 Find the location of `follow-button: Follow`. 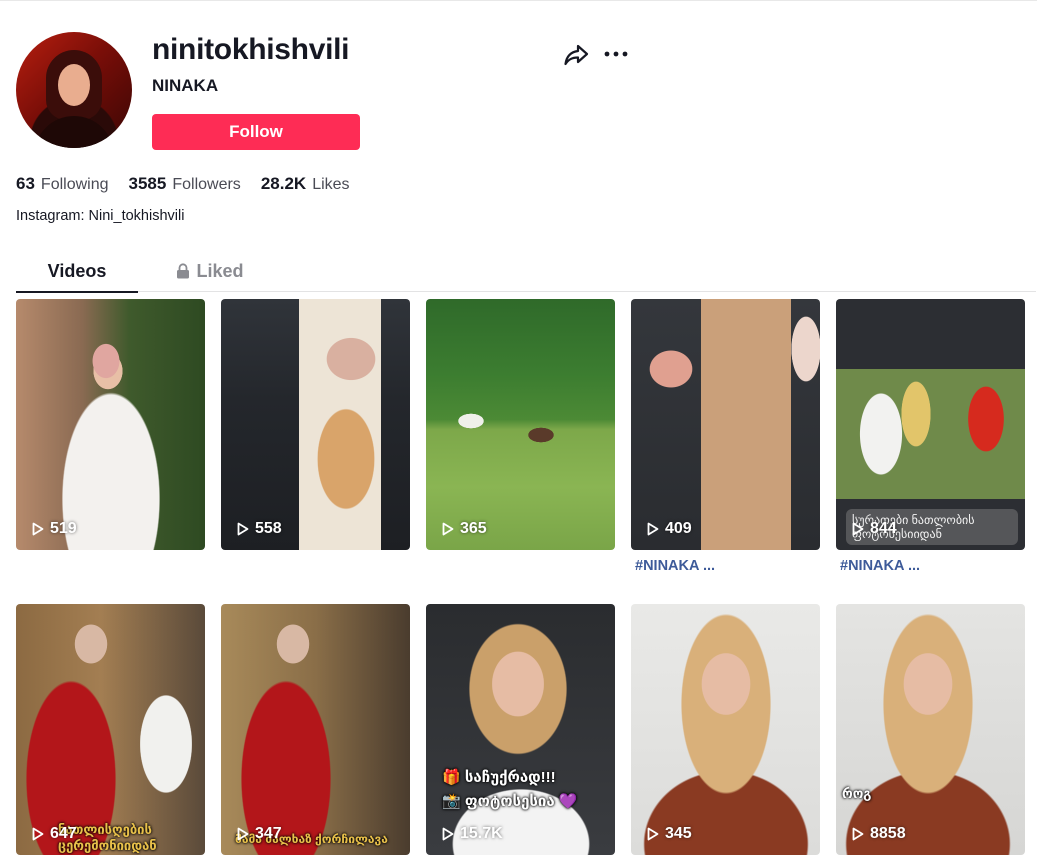

follow-button: Follow is located at coordinates (256, 132).